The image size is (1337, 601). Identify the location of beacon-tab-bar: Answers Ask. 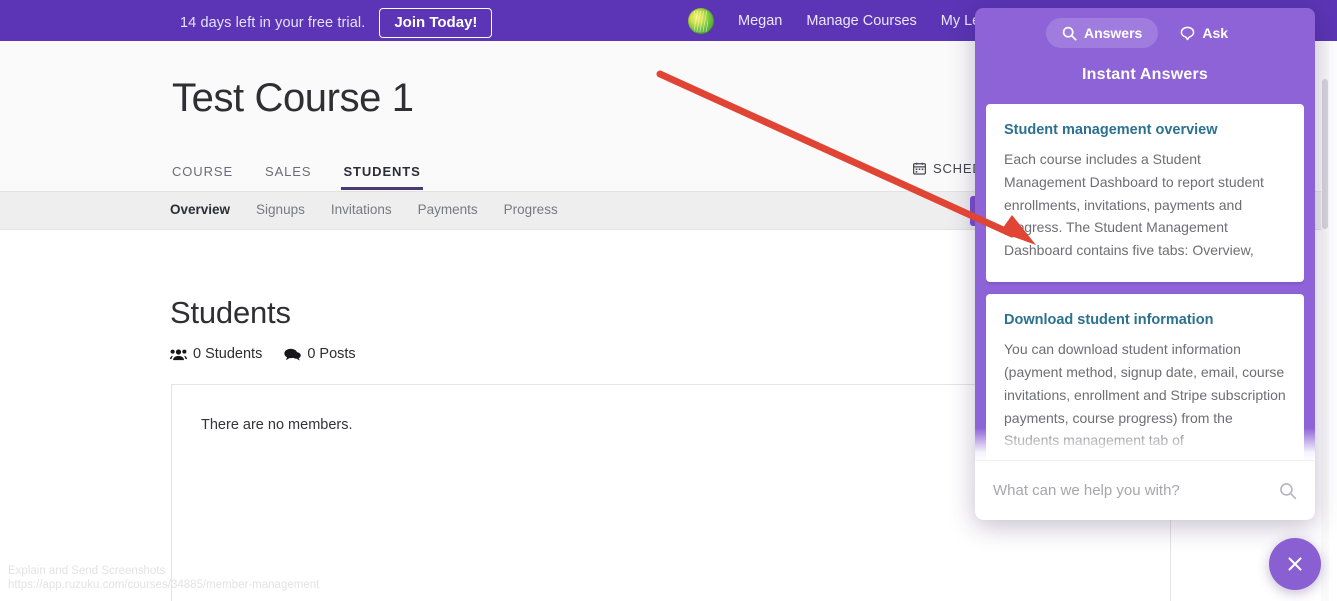
(1145, 33).